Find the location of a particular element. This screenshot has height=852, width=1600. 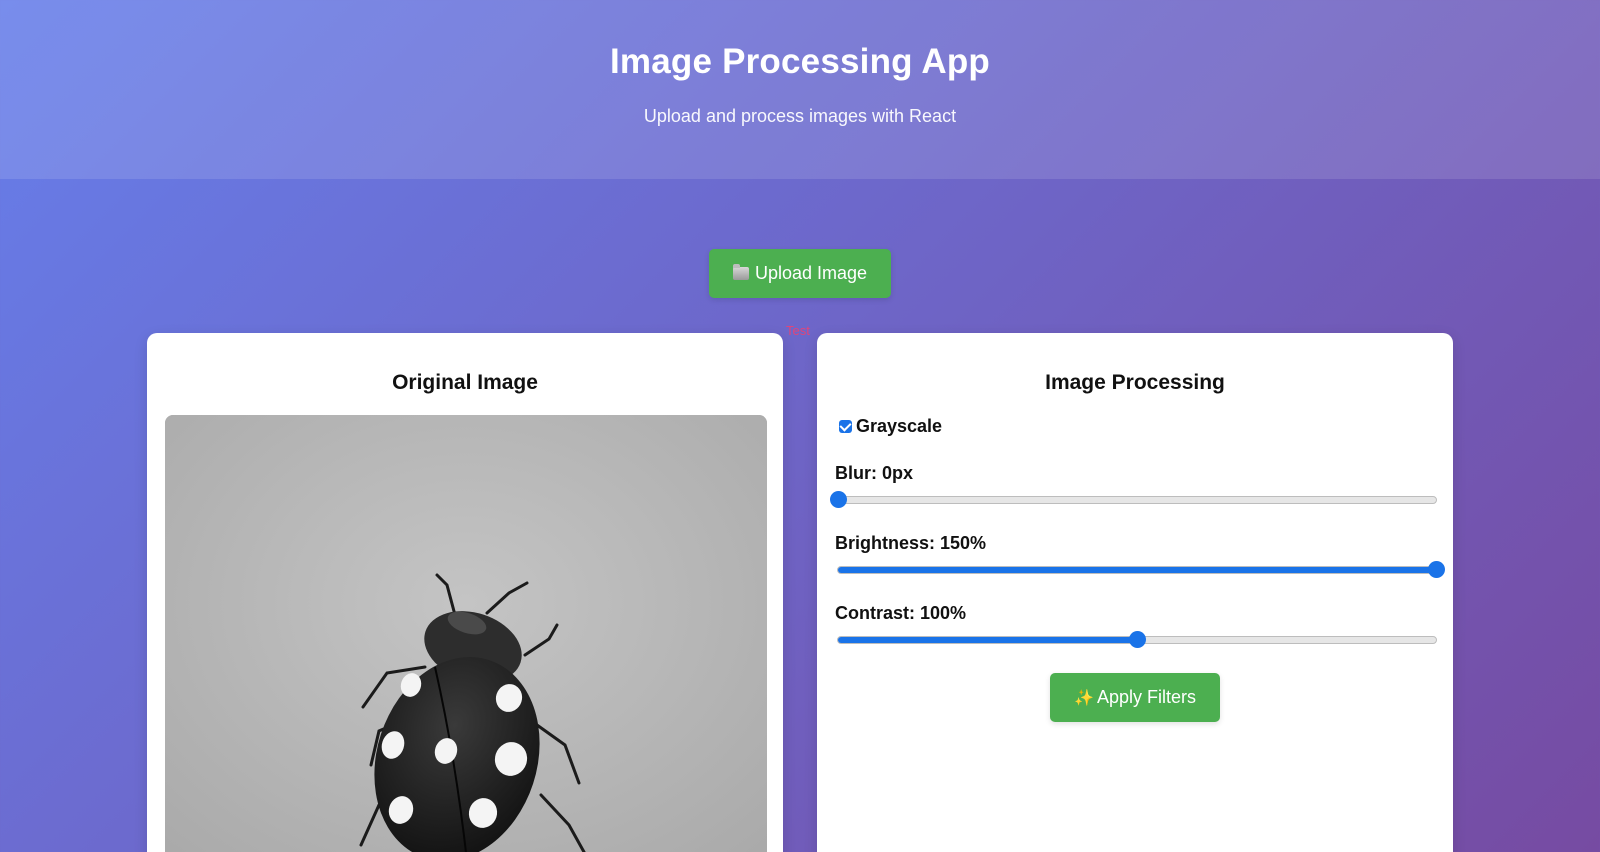

folder-icon is located at coordinates (740, 272).